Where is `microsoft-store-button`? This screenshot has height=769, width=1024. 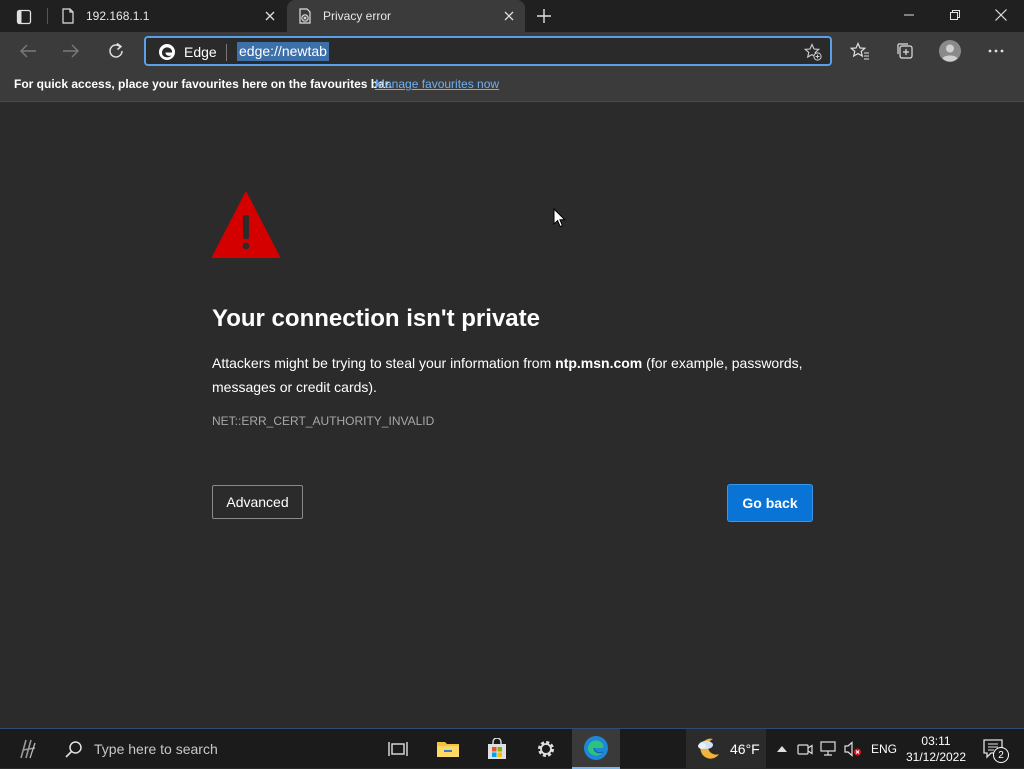
microsoft-store-button is located at coordinates (497, 749).